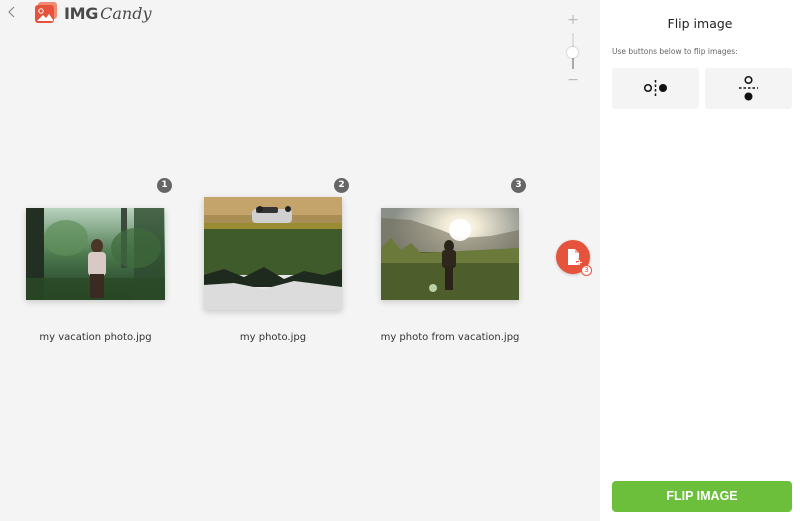 This screenshot has height=521, width=800. I want to click on file-name: my photo.jpg, so click(273, 337).